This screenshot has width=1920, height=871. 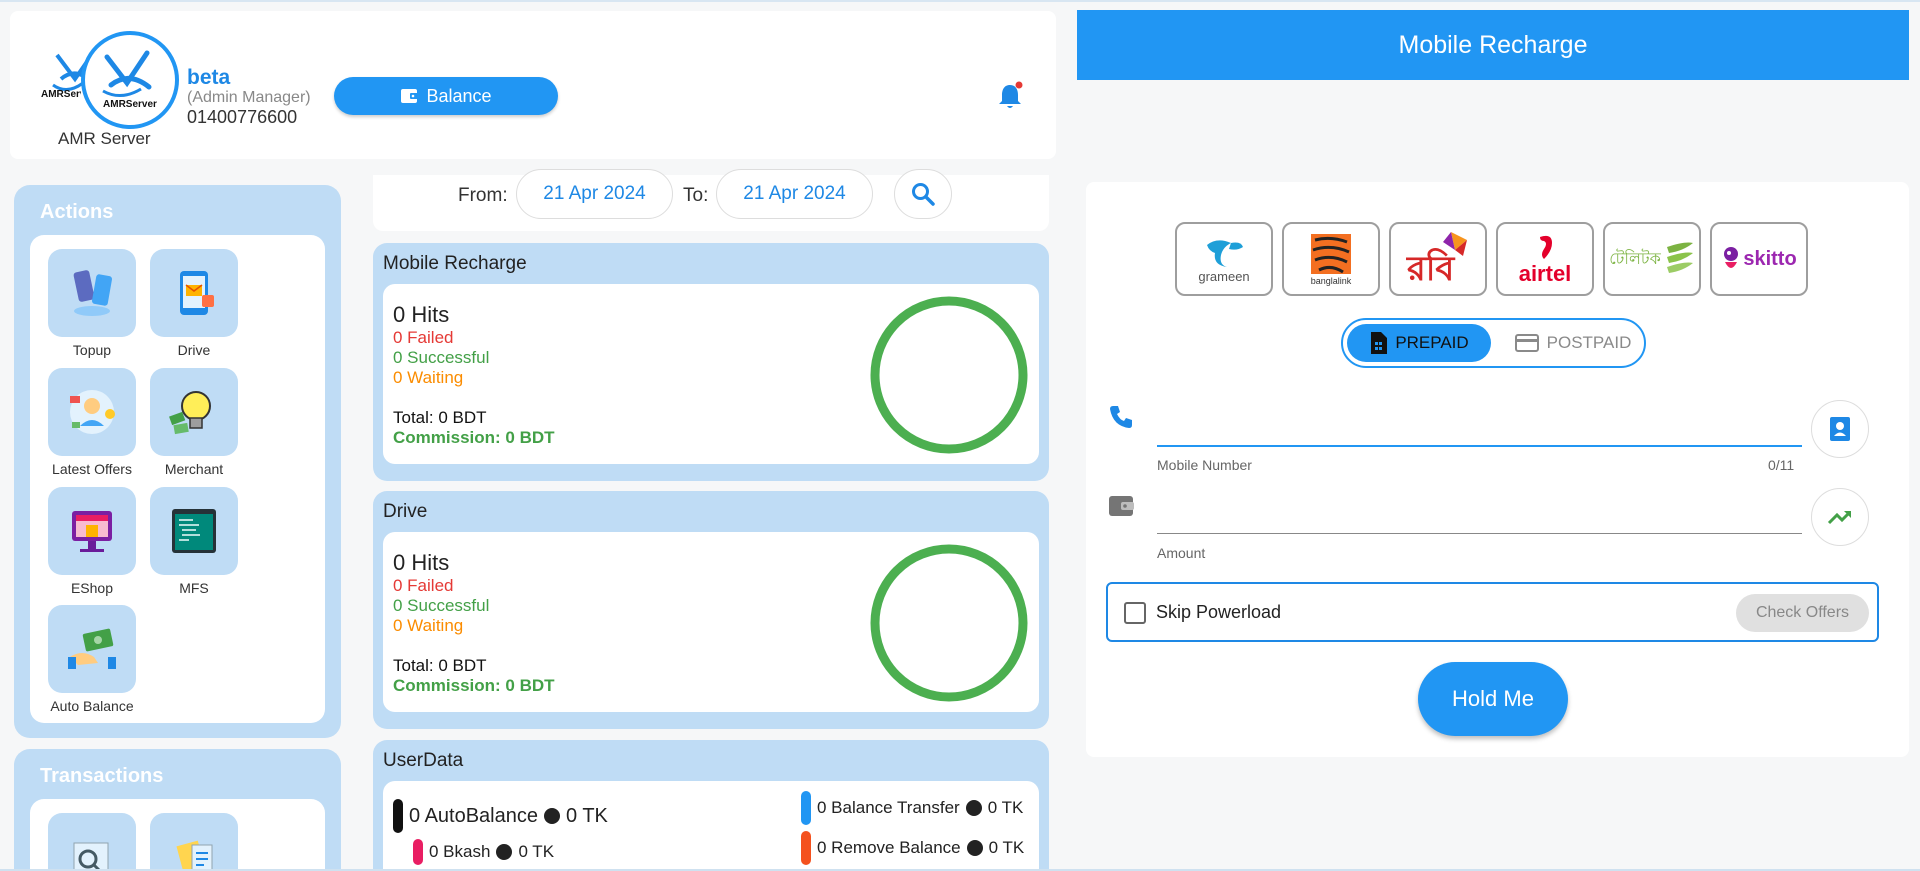 I want to click on operator-label: টেলিটক, so click(x=1635, y=258).